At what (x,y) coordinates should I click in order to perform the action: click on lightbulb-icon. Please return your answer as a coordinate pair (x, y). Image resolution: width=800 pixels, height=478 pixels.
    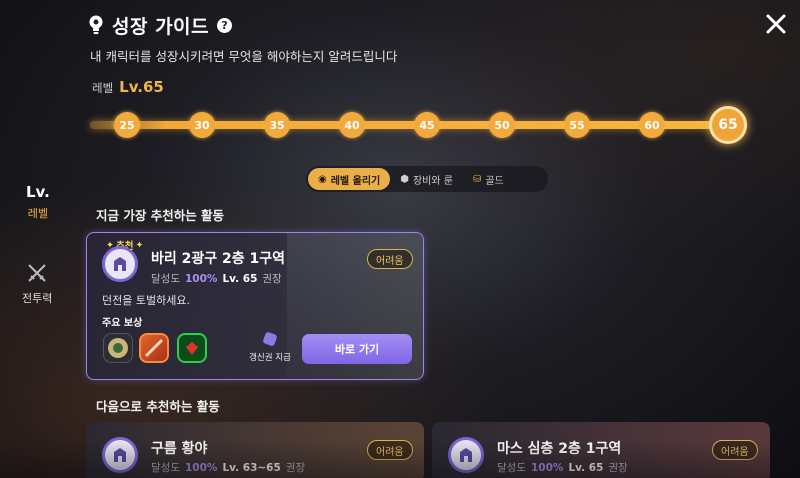
    Looking at the image, I should click on (96, 26).